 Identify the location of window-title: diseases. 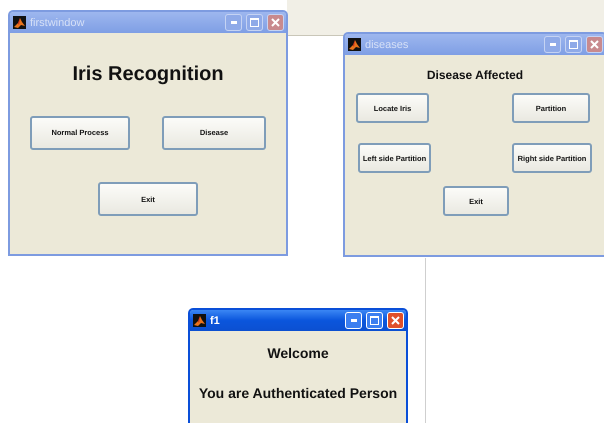
(387, 44).